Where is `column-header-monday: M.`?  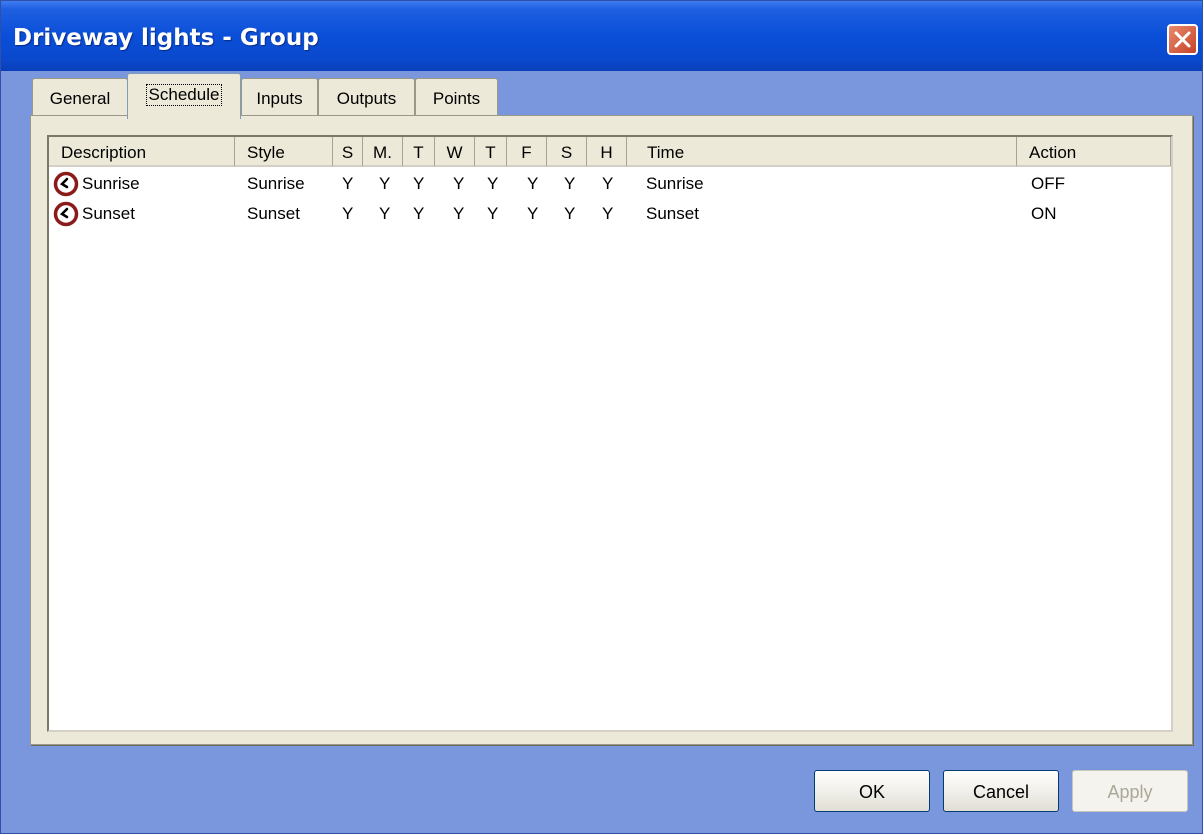
column-header-monday: M. is located at coordinates (383, 152).